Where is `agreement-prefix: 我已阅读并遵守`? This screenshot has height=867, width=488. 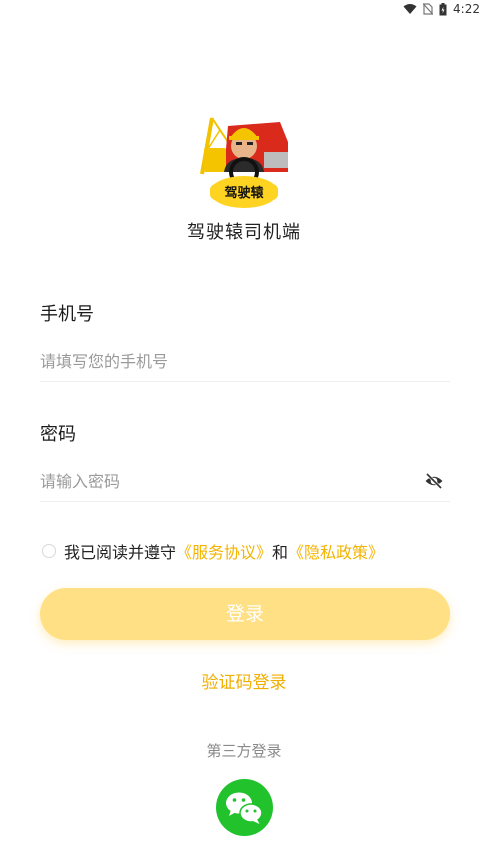 agreement-prefix: 我已阅读并遵守 is located at coordinates (120, 552).